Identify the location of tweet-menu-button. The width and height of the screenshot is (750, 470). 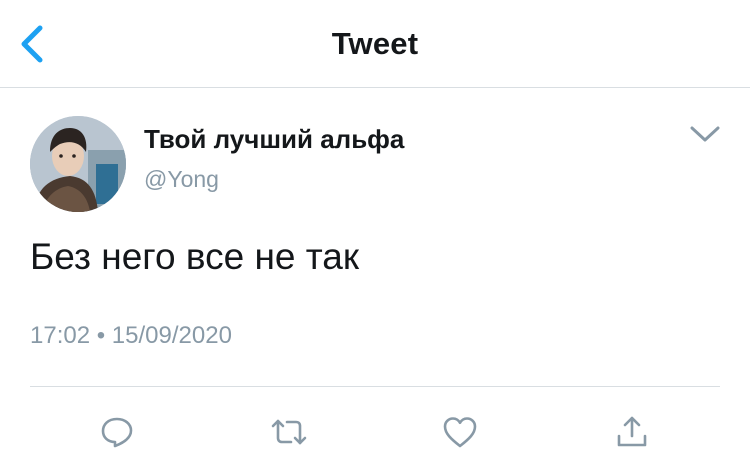
(705, 134).